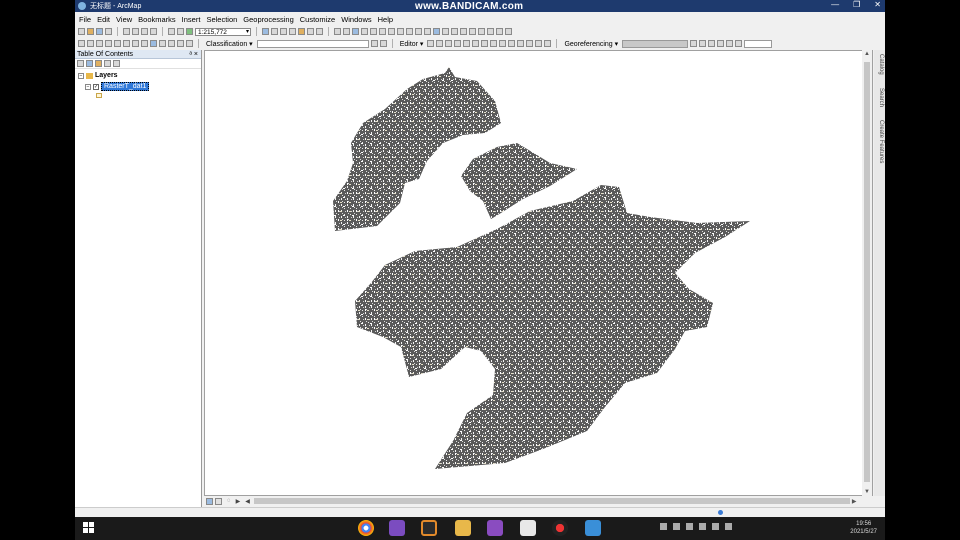 This screenshot has height=540, width=960. I want to click on straight-segment-icon, so click(449, 43).